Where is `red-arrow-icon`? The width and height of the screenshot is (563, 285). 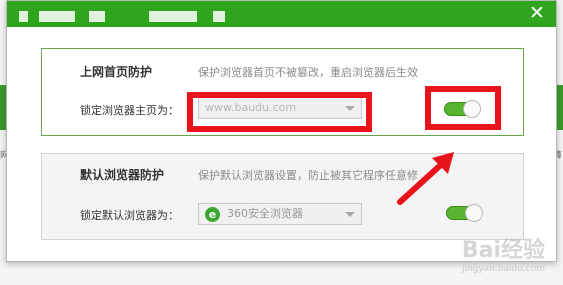
red-arrow-icon is located at coordinates (425, 178).